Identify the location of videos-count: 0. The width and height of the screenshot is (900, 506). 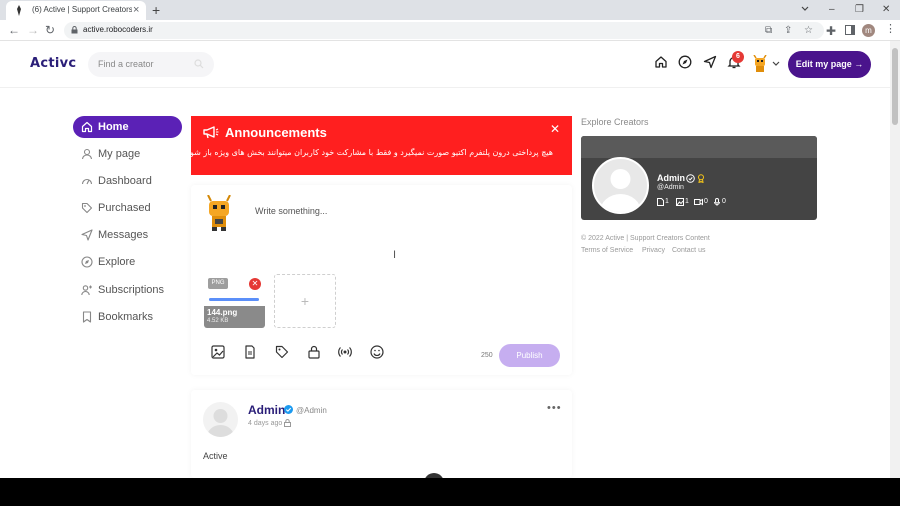
(706, 201).